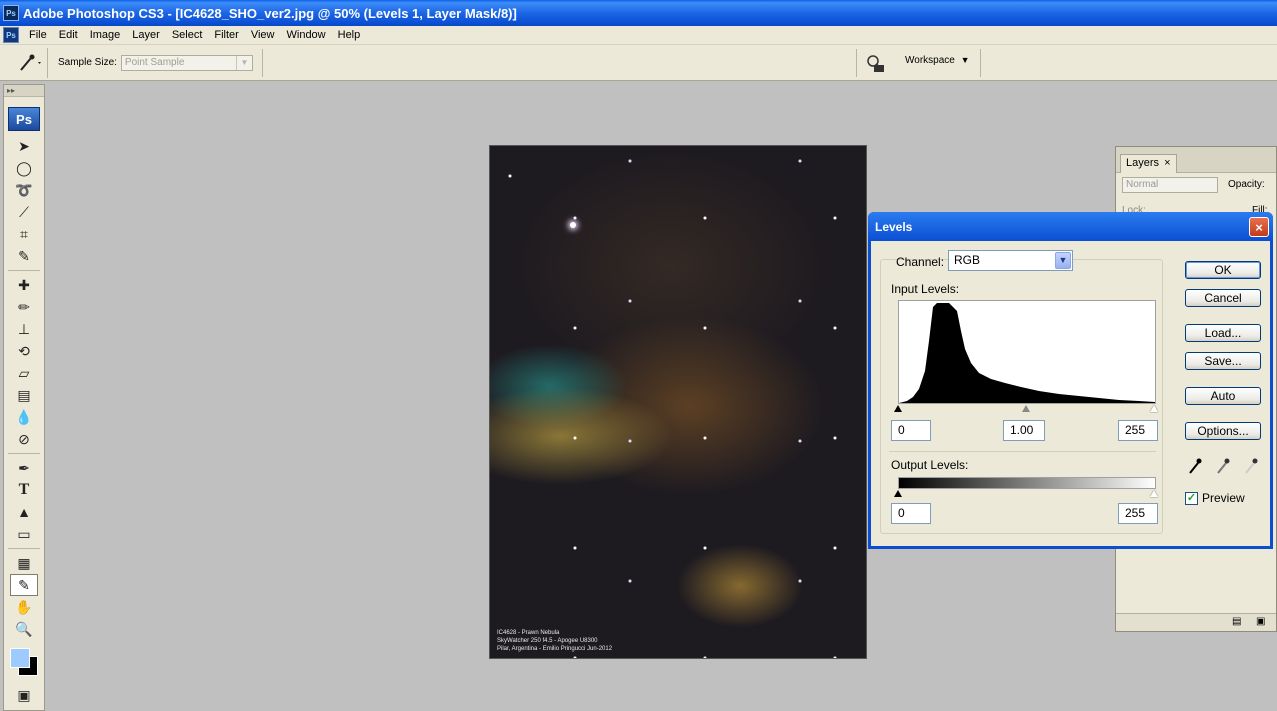 The width and height of the screenshot is (1277, 711). Describe the element at coordinates (38, 35) in the screenshot. I see `menu-file: File` at that location.